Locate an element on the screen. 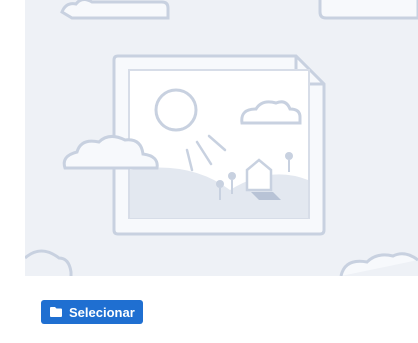 The width and height of the screenshot is (418, 343). select-button: Selecionar is located at coordinates (92, 312).